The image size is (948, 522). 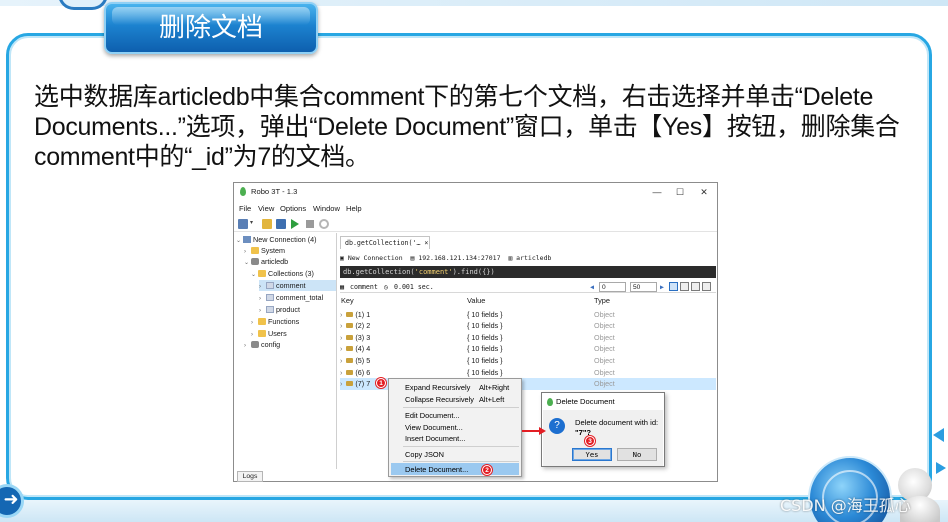 I want to click on row-key: (4) 4, so click(x=363, y=349).